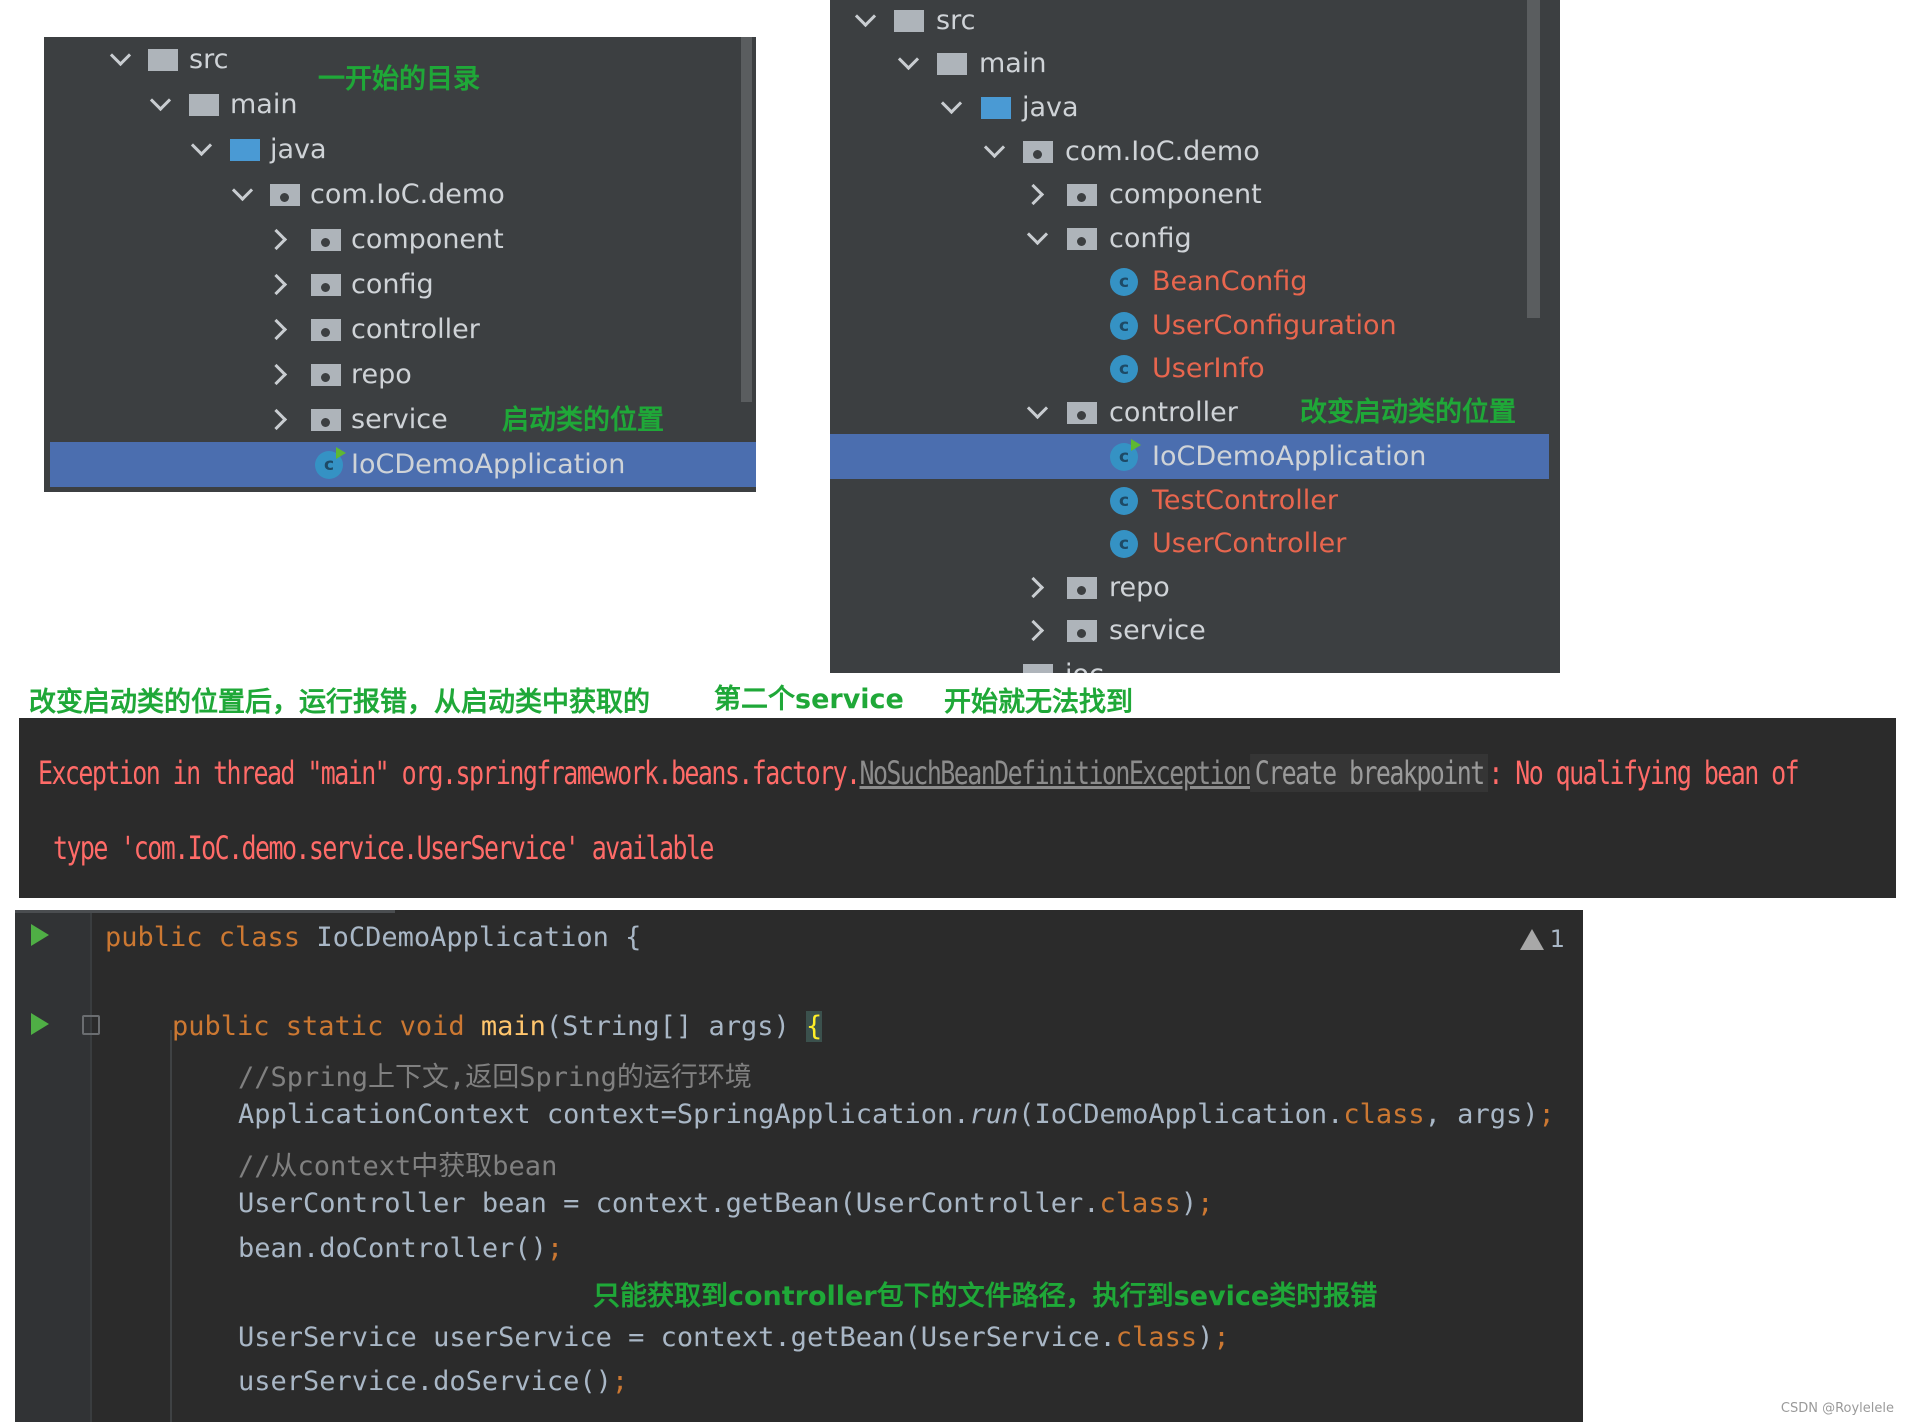 Image resolution: width=1906 pixels, height=1422 pixels. What do you see at coordinates (425, 1381) in the screenshot?
I see `code-text: userService.doService()` at bounding box center [425, 1381].